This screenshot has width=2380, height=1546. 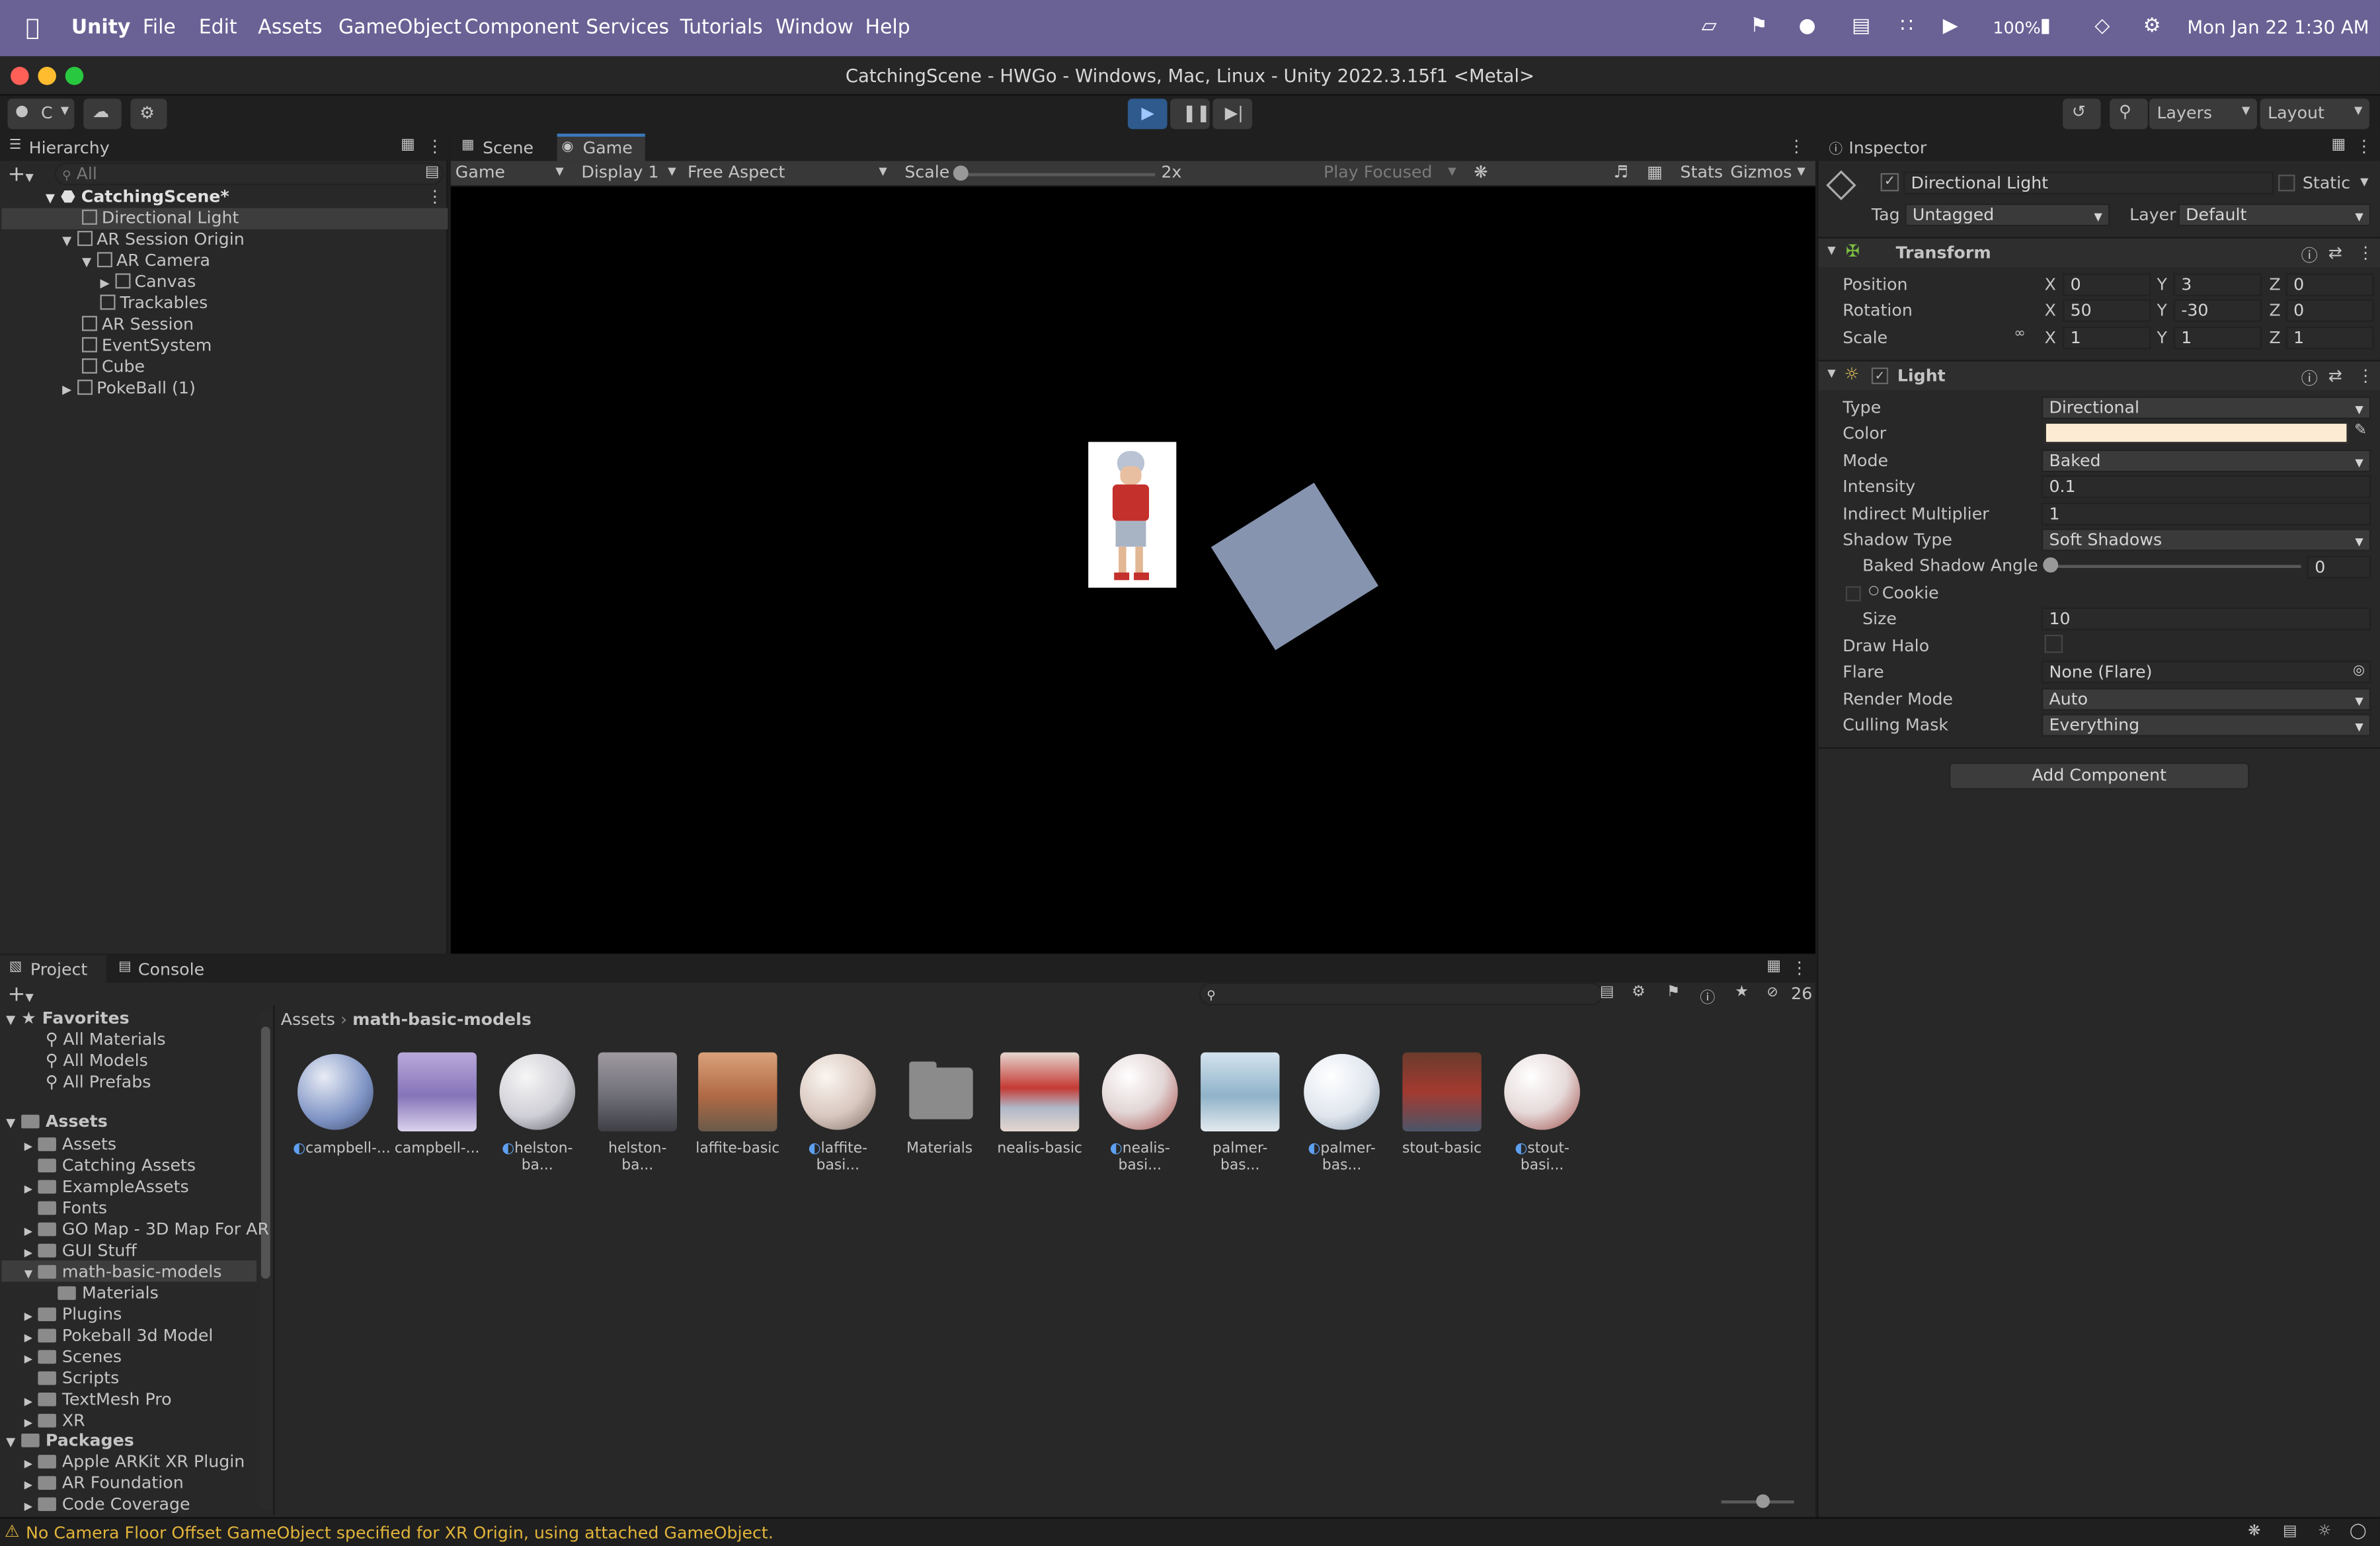 I want to click on help-icon: ⓘ, so click(x=2309, y=255).